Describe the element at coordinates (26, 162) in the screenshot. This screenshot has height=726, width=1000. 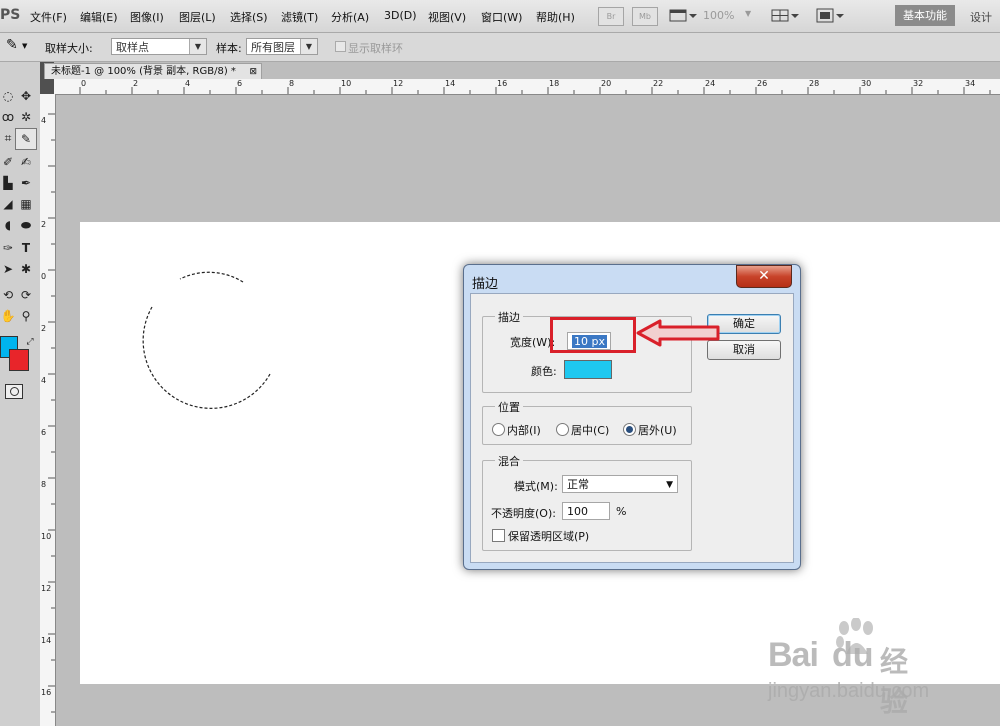
I see `brush-tool-icon: ✍` at that location.